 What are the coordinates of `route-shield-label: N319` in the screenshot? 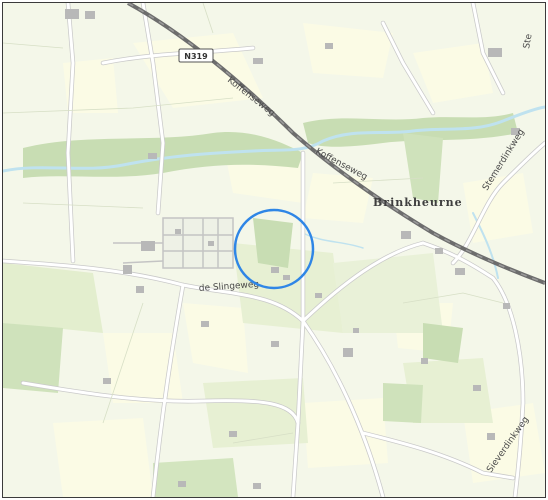 It's located at (196, 56).